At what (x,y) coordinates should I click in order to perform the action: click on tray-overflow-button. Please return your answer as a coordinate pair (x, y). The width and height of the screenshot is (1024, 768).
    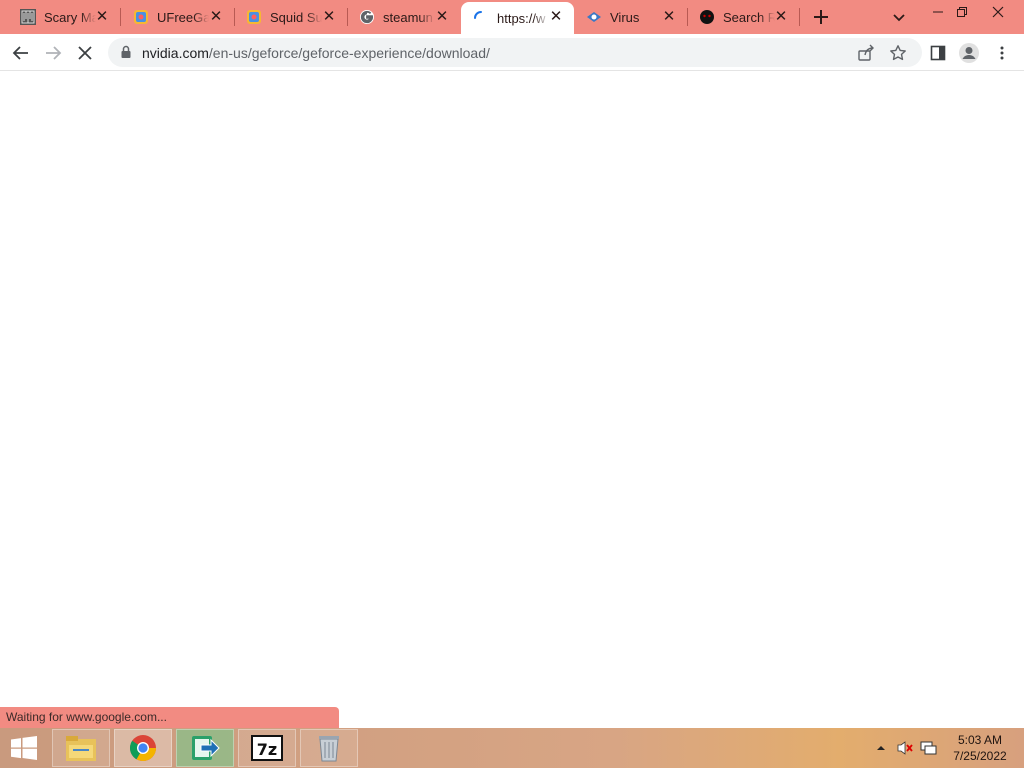
    Looking at the image, I should click on (881, 748).